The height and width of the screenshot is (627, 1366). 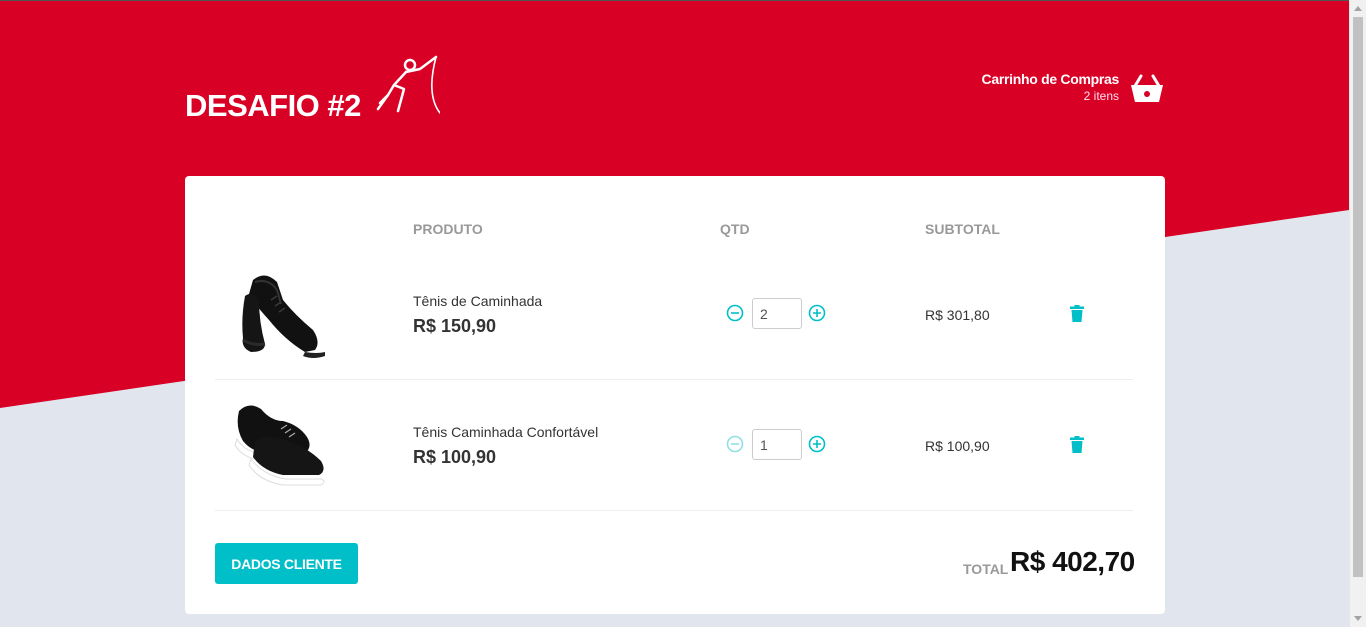 I want to click on scroll-up-arrow, so click(x=1358, y=8).